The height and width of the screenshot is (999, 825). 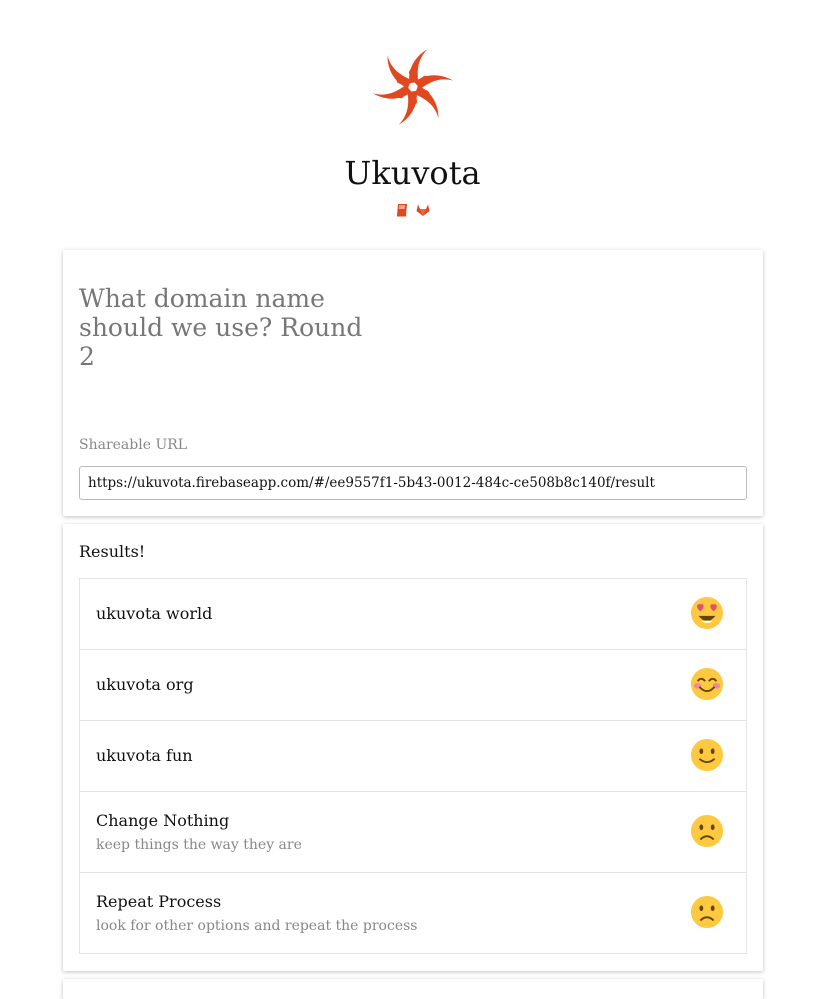 What do you see at coordinates (412, 173) in the screenshot?
I see `app-title: Ukuvota` at bounding box center [412, 173].